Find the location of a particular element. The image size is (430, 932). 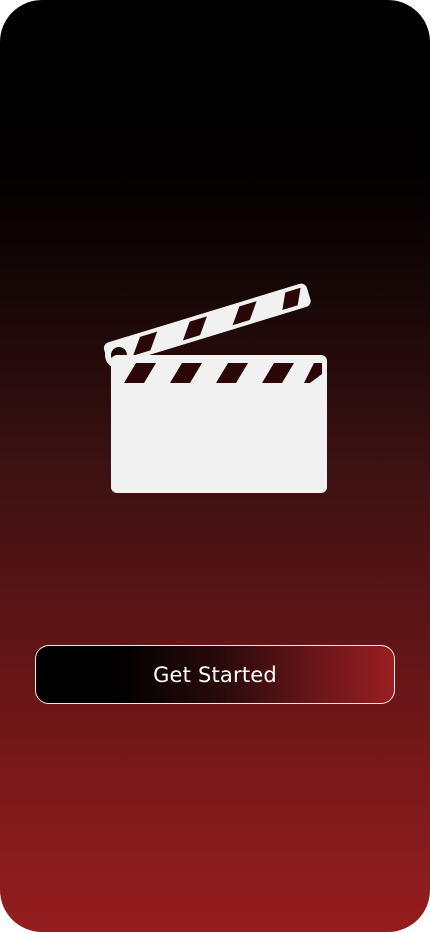

get-started-label: Get Started is located at coordinates (215, 674).